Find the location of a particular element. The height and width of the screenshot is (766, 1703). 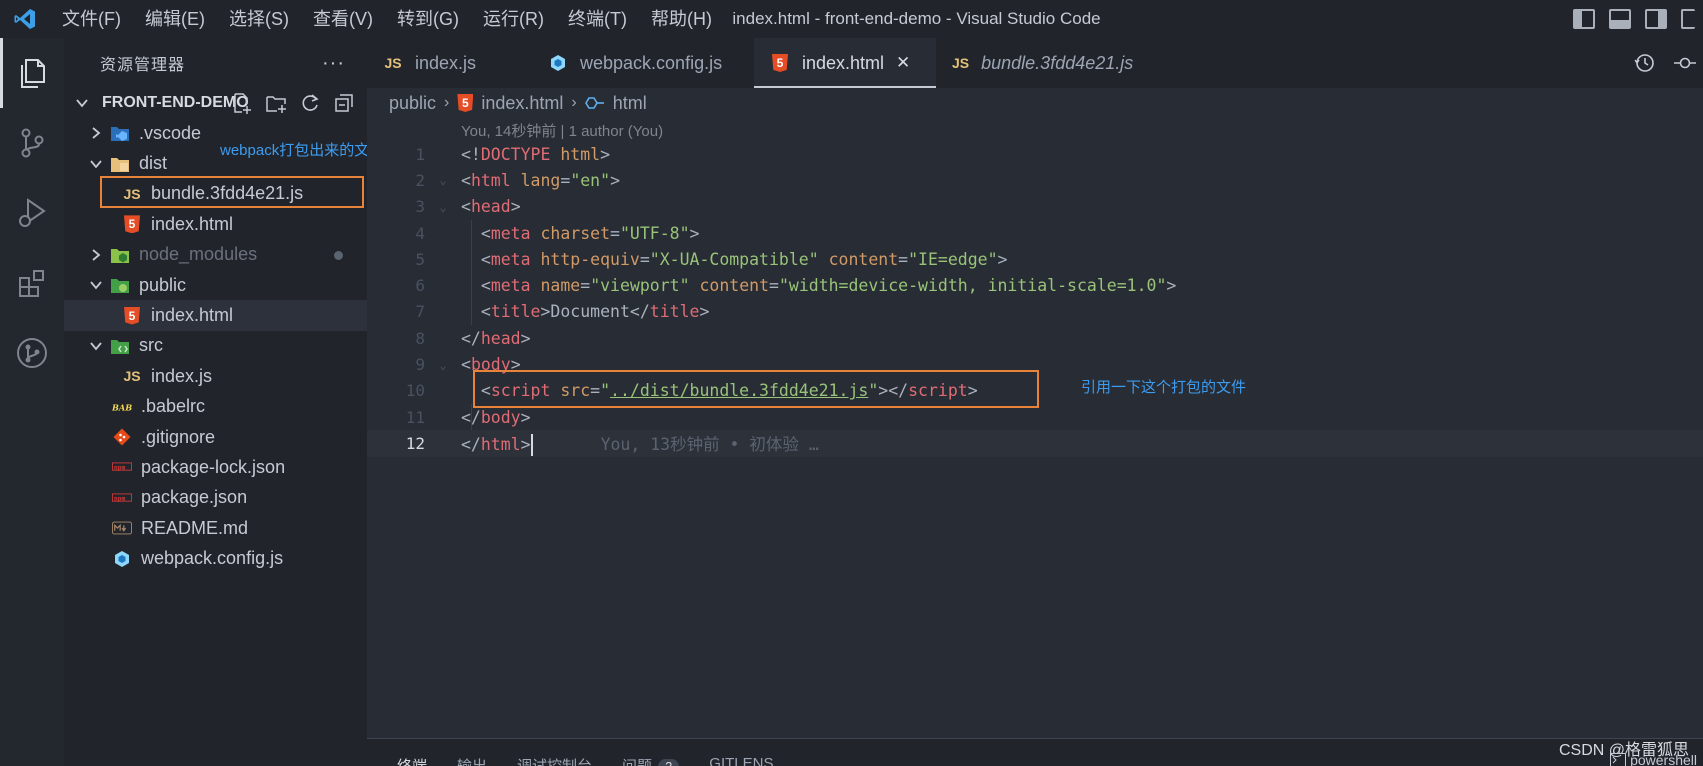

tree-file: README.md is located at coordinates (215, 528).